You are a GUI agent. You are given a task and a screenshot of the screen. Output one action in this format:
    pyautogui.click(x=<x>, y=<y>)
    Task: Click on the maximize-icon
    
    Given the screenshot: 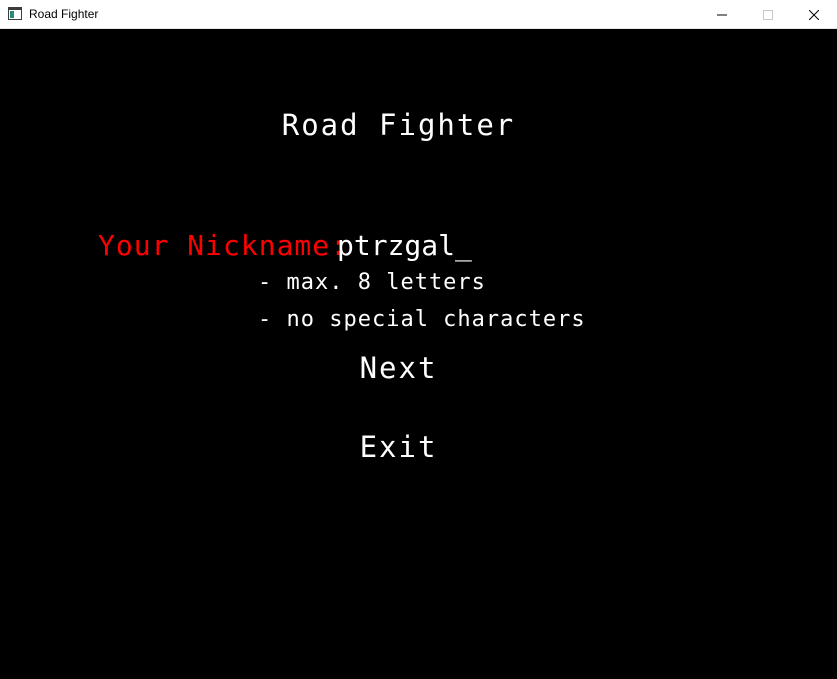 What is the action you would take?
    pyautogui.click(x=768, y=14)
    